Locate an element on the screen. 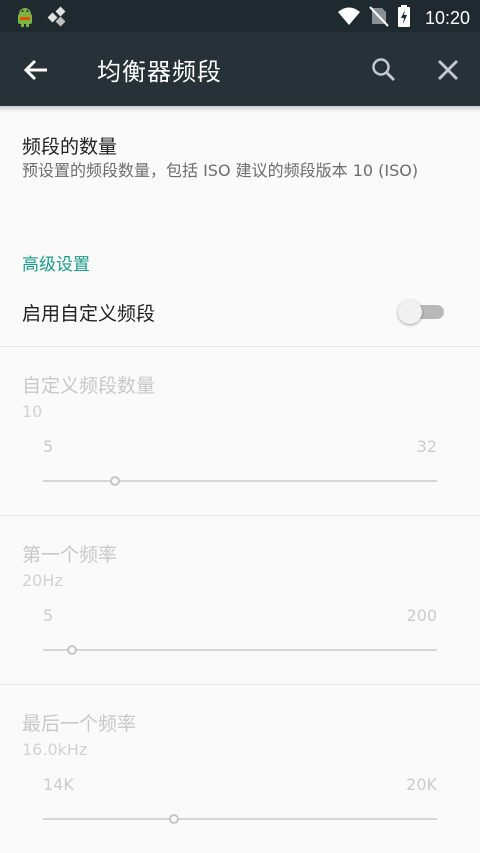  band-count-title: 频段的数量 is located at coordinates (70, 147).